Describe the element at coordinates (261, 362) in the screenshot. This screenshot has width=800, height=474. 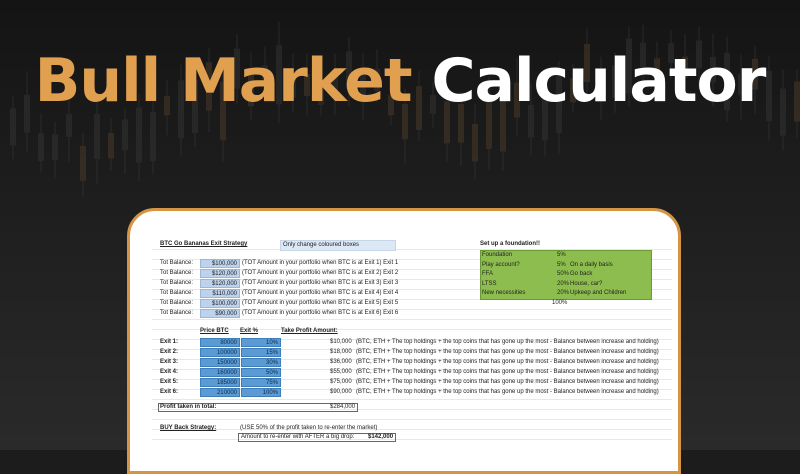
I see `exit-pct-input: 30%` at that location.